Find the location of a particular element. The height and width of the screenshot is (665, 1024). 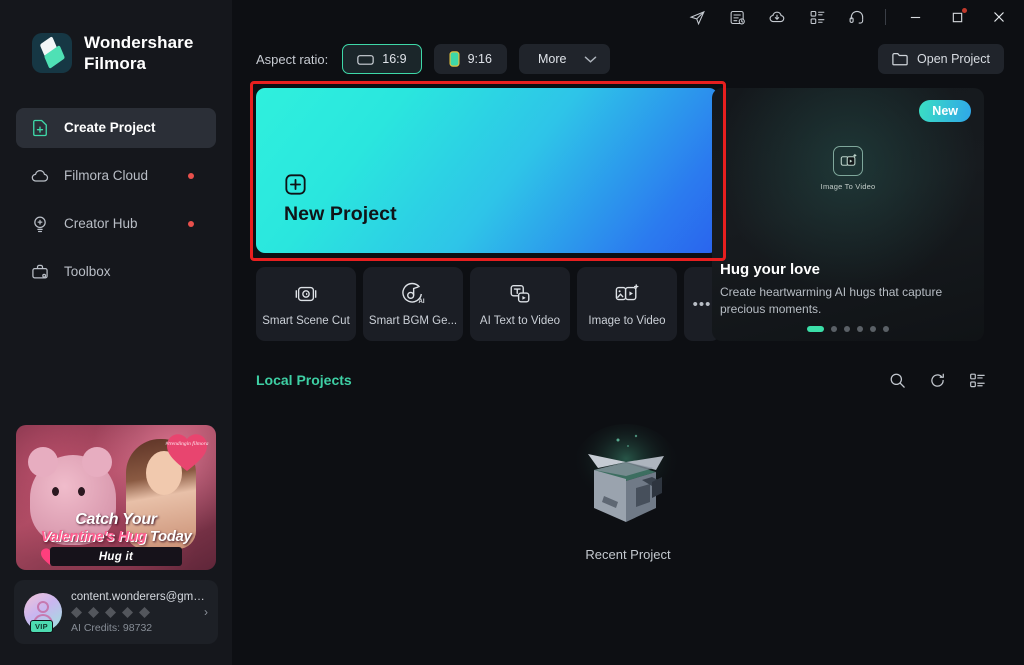

share-icon is located at coordinates (697, 17).